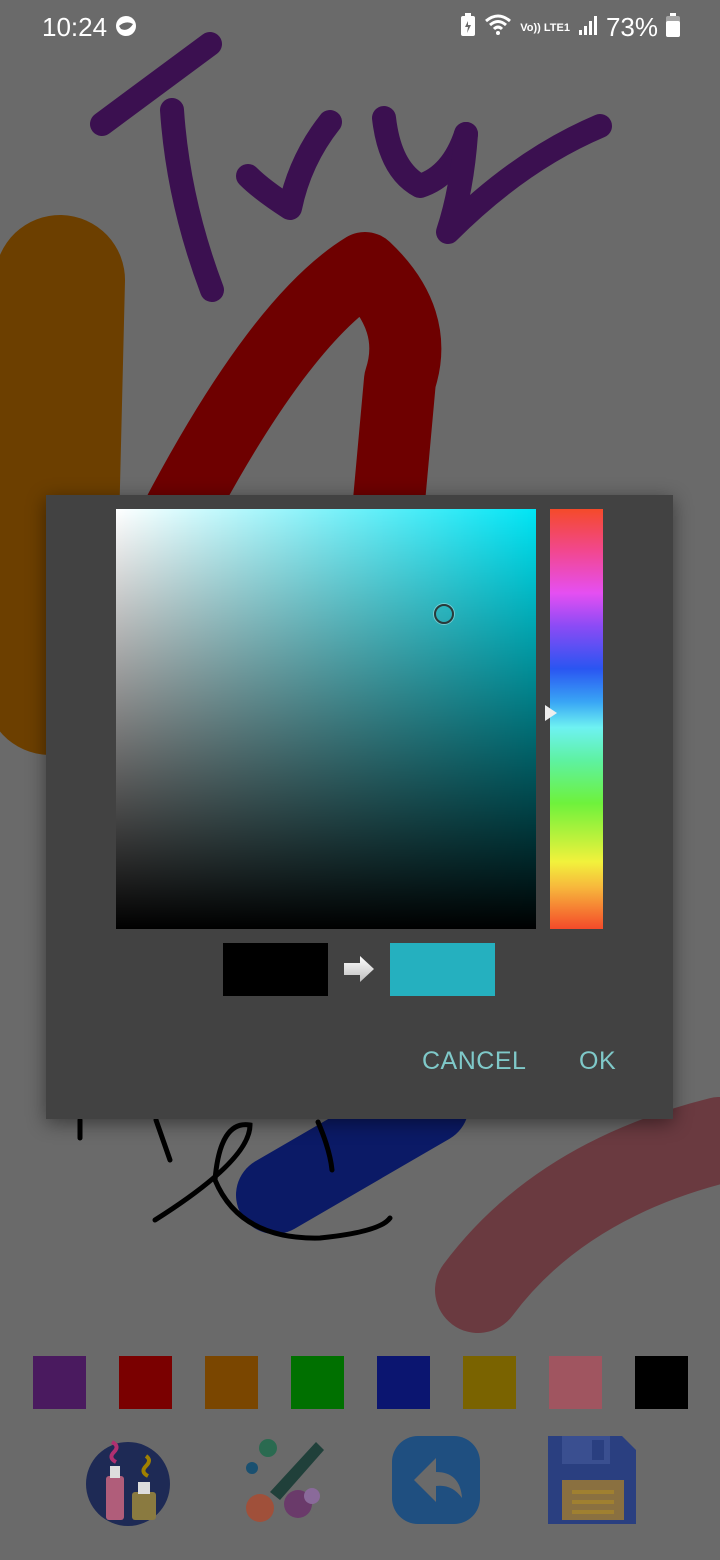 Image resolution: width=720 pixels, height=1560 pixels. I want to click on paint-bottles-button, so click(132, 1480).